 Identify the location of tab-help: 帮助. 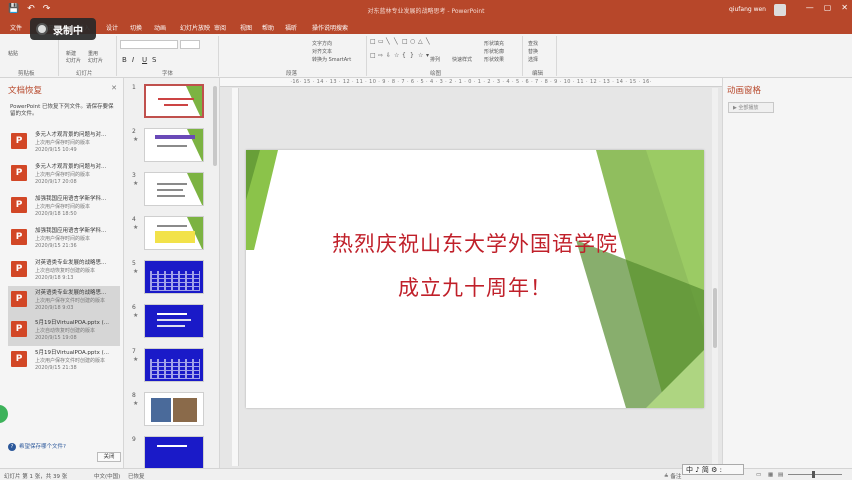
(268, 27).